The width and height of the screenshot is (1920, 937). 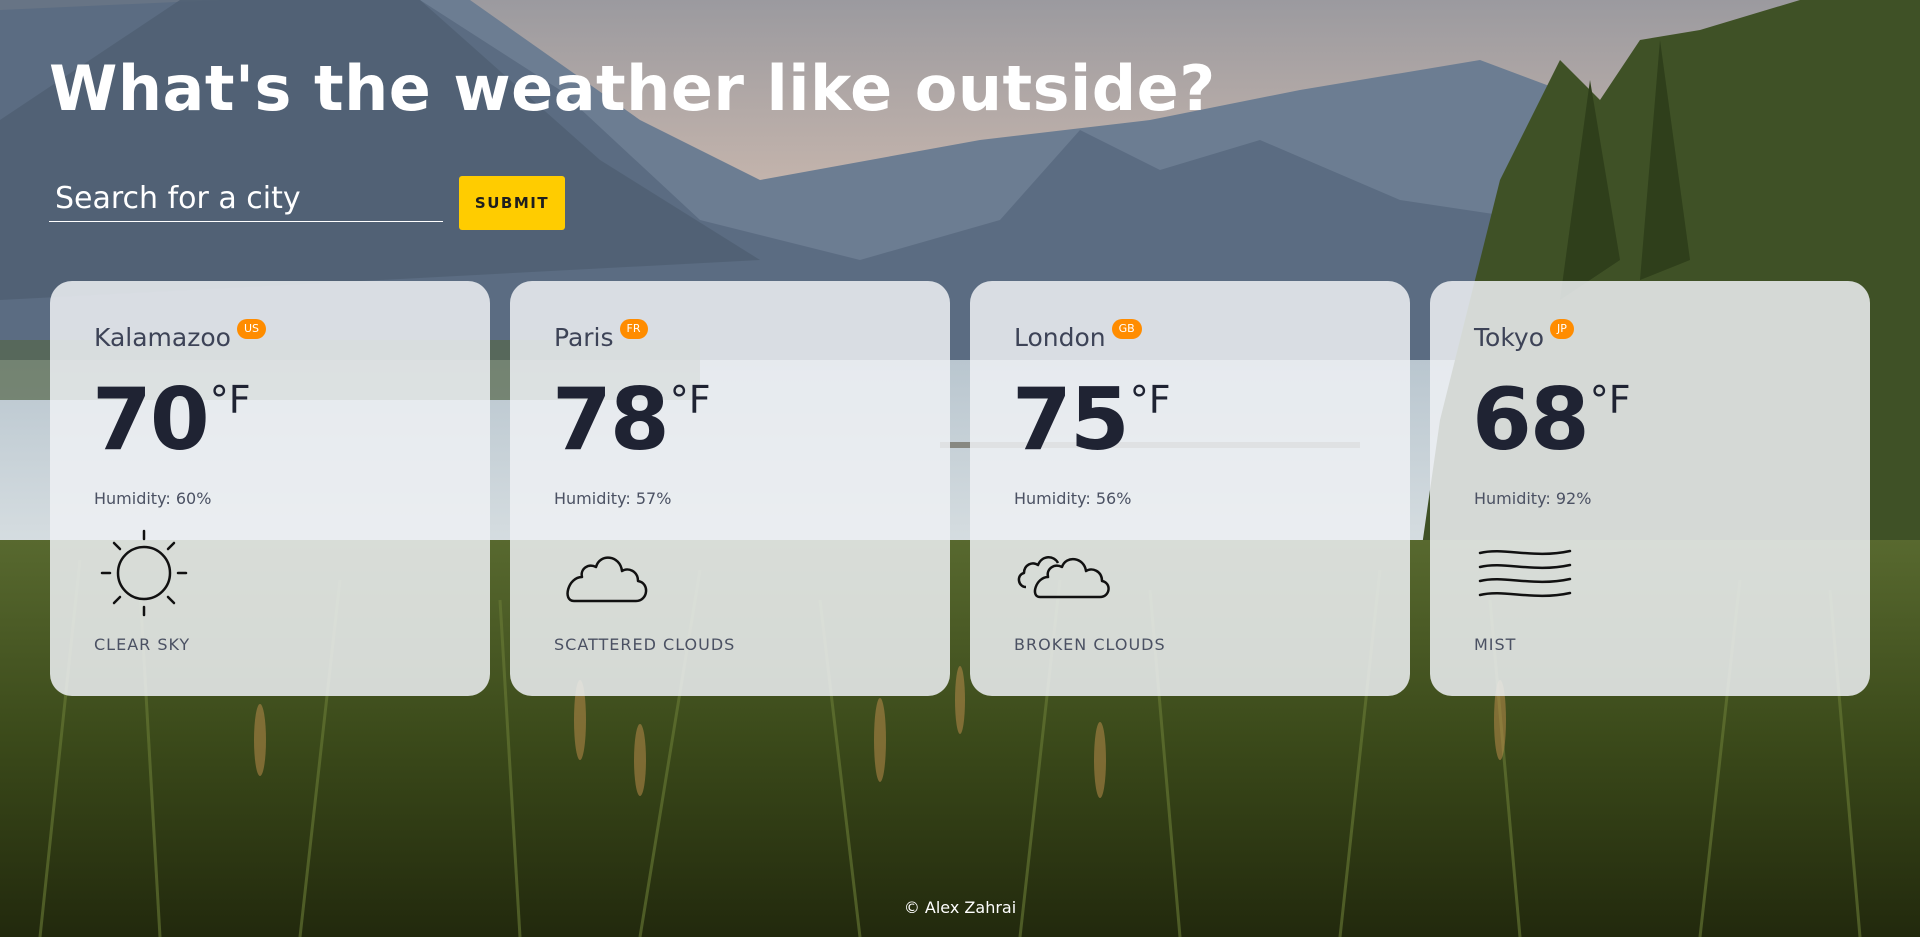 I want to click on humidity-text: Humidity: 56%, so click(x=1073, y=498).